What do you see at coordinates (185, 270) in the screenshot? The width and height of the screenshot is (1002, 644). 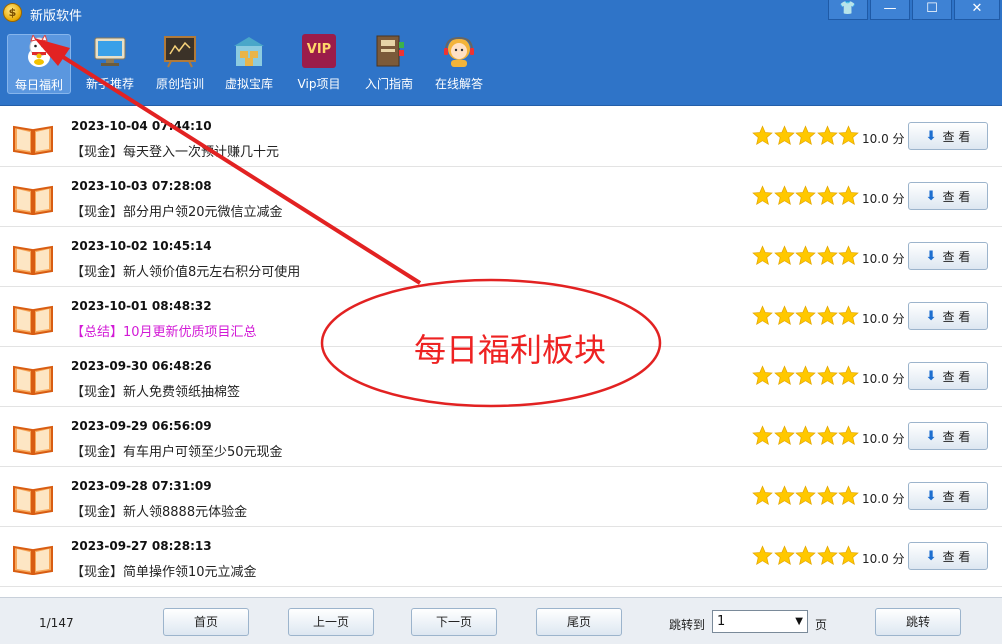 I see `item-title: 【现金】新人领价值8元左右积分可使用` at bounding box center [185, 270].